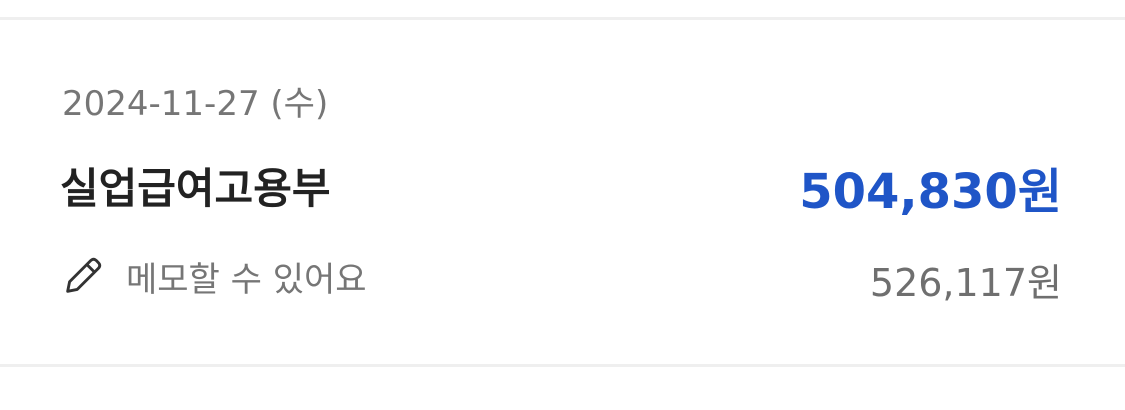 This screenshot has width=1125, height=410. Describe the element at coordinates (195, 104) in the screenshot. I see `transaction-date: 2024-11-27 (수)` at that location.